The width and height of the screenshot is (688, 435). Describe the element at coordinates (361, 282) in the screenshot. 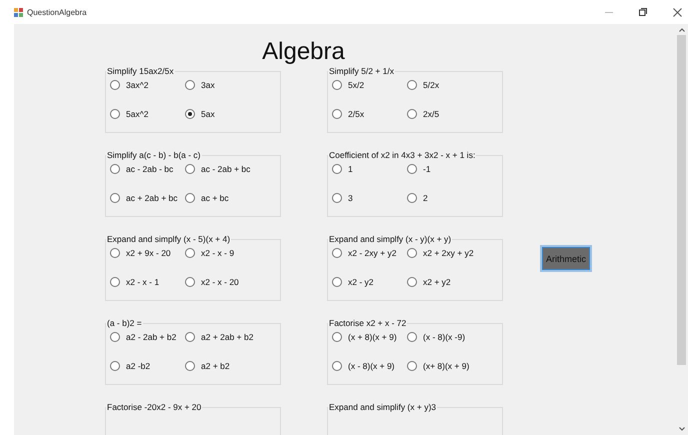

I see `option-label: x2 - y2` at that location.